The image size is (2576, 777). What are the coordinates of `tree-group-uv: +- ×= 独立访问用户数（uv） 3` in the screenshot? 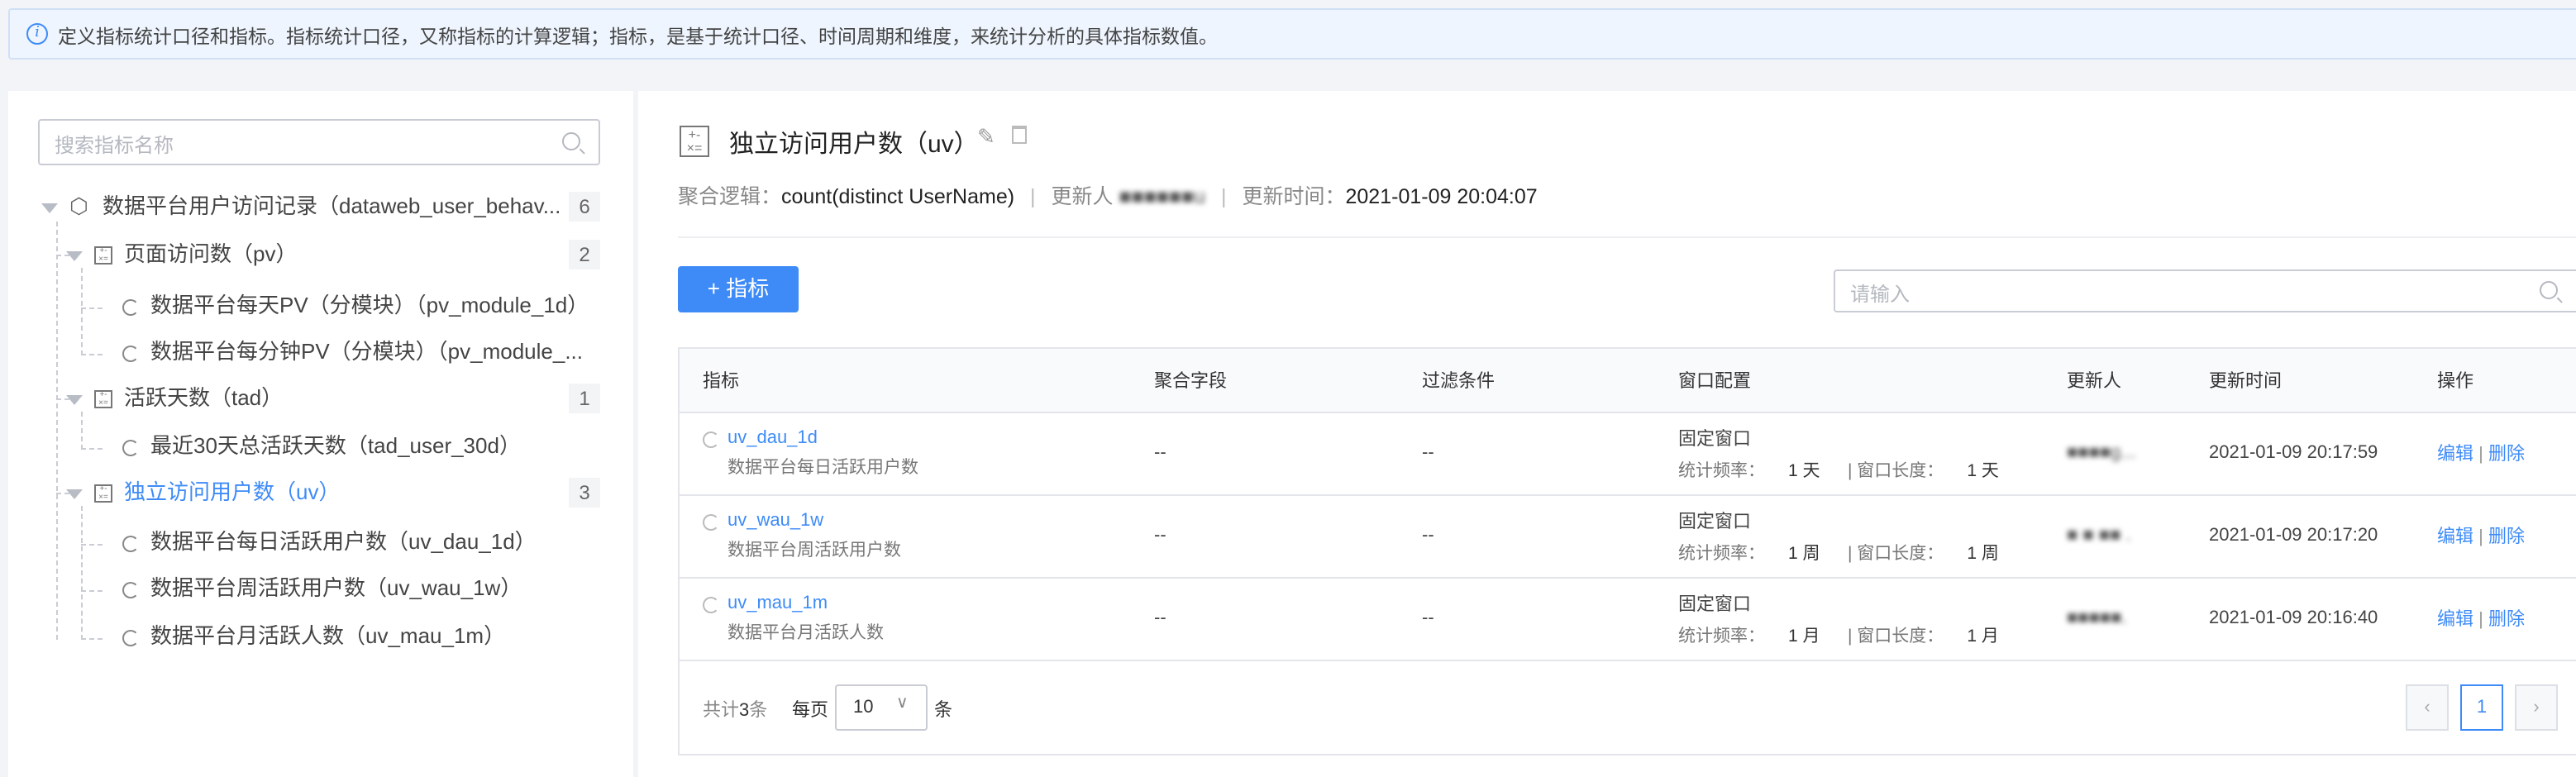 It's located at (320, 492).